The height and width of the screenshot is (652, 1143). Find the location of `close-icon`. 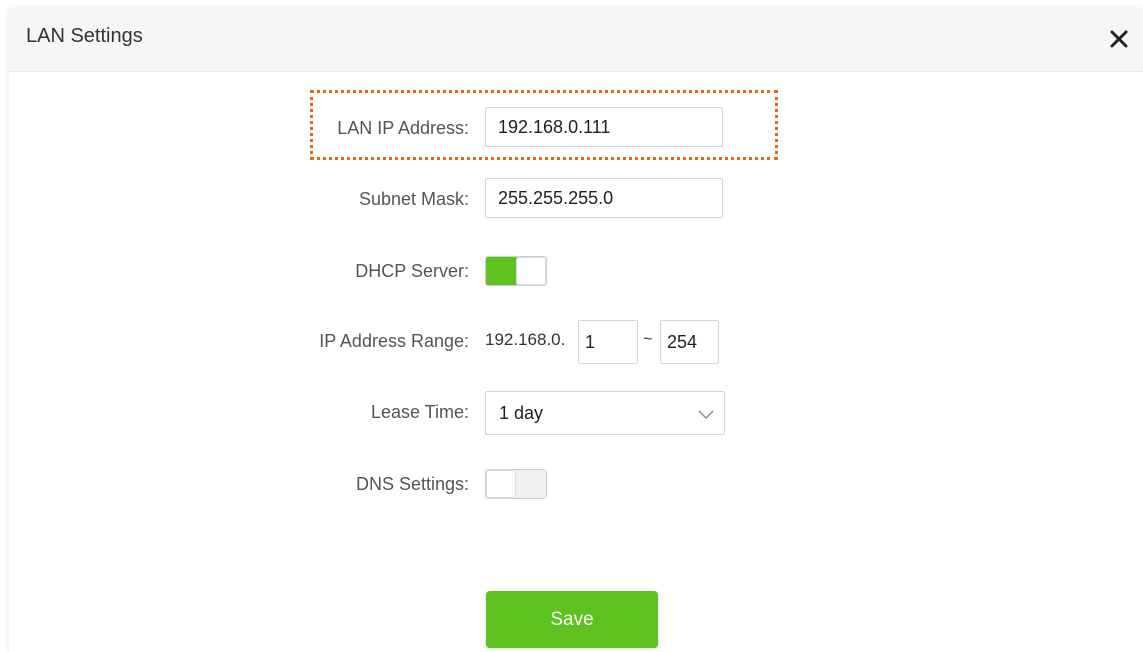

close-icon is located at coordinates (1119, 39).